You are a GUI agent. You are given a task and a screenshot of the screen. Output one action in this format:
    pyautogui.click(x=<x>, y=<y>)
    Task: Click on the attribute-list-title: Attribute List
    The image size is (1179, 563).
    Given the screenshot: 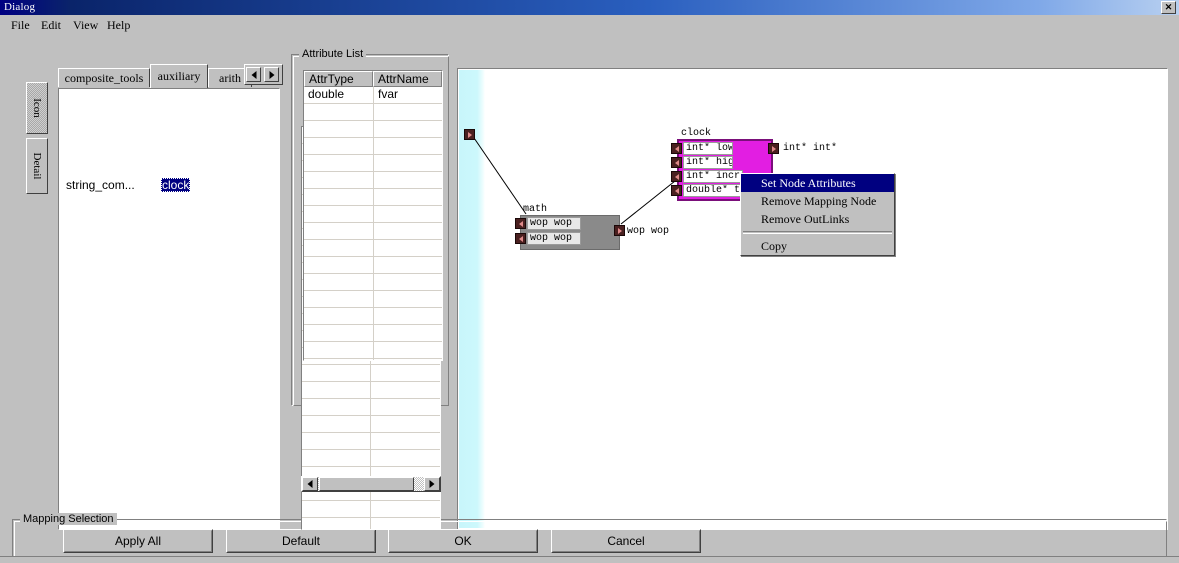 What is the action you would take?
    pyautogui.click(x=333, y=54)
    